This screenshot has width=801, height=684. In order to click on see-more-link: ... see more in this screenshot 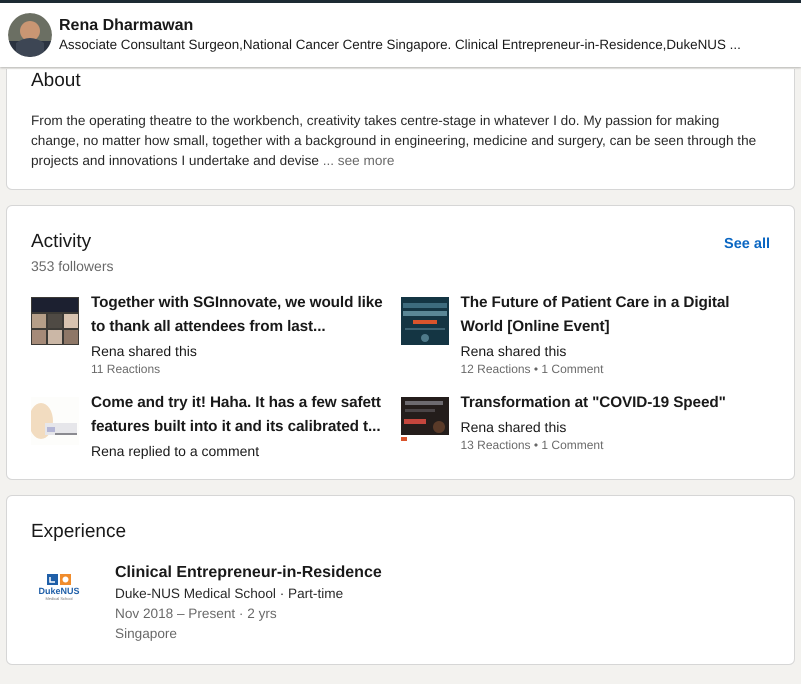, I will do `click(358, 160)`.